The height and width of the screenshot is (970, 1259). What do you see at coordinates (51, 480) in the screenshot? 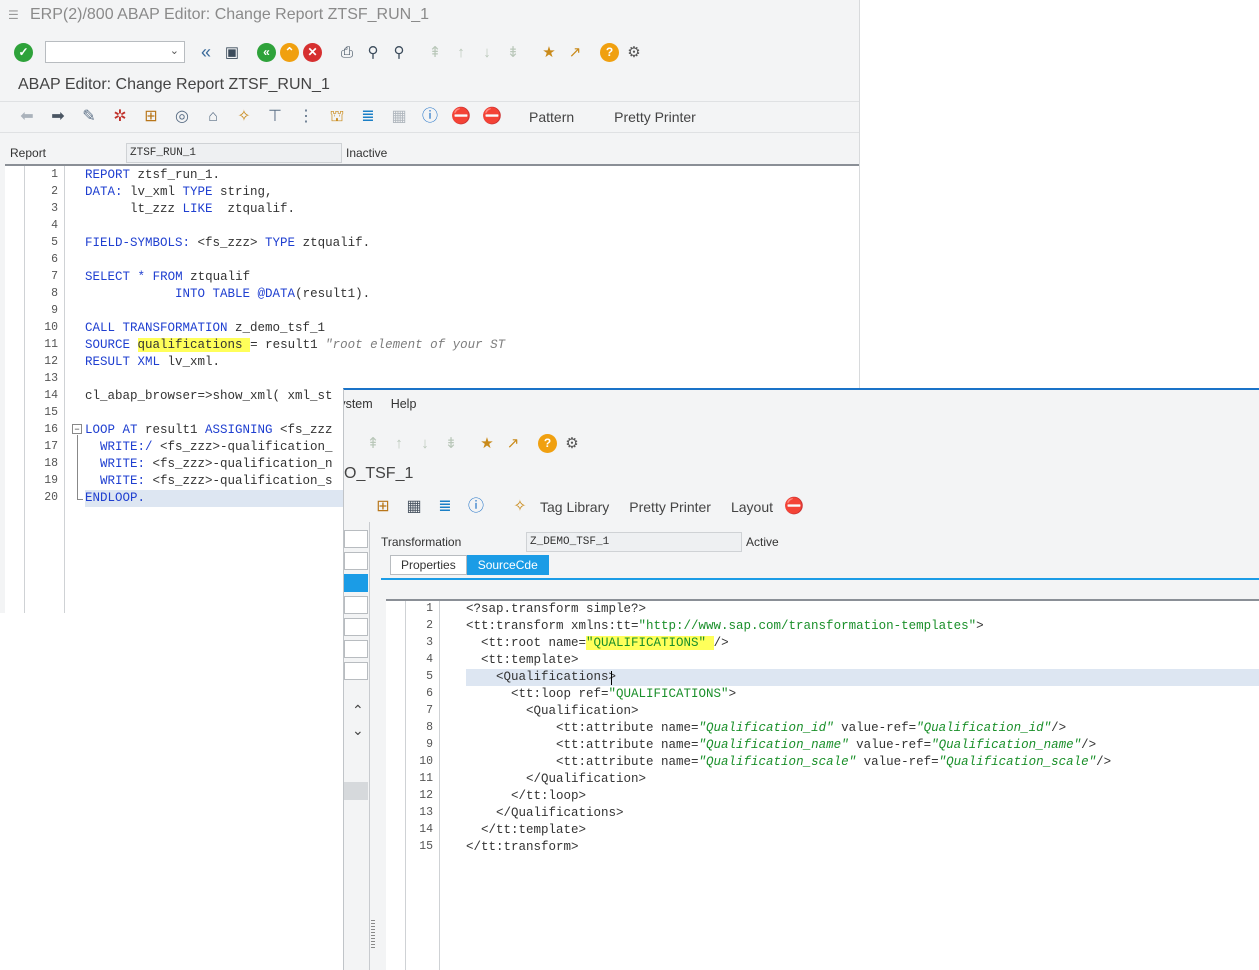
I see `line-number: 19` at bounding box center [51, 480].